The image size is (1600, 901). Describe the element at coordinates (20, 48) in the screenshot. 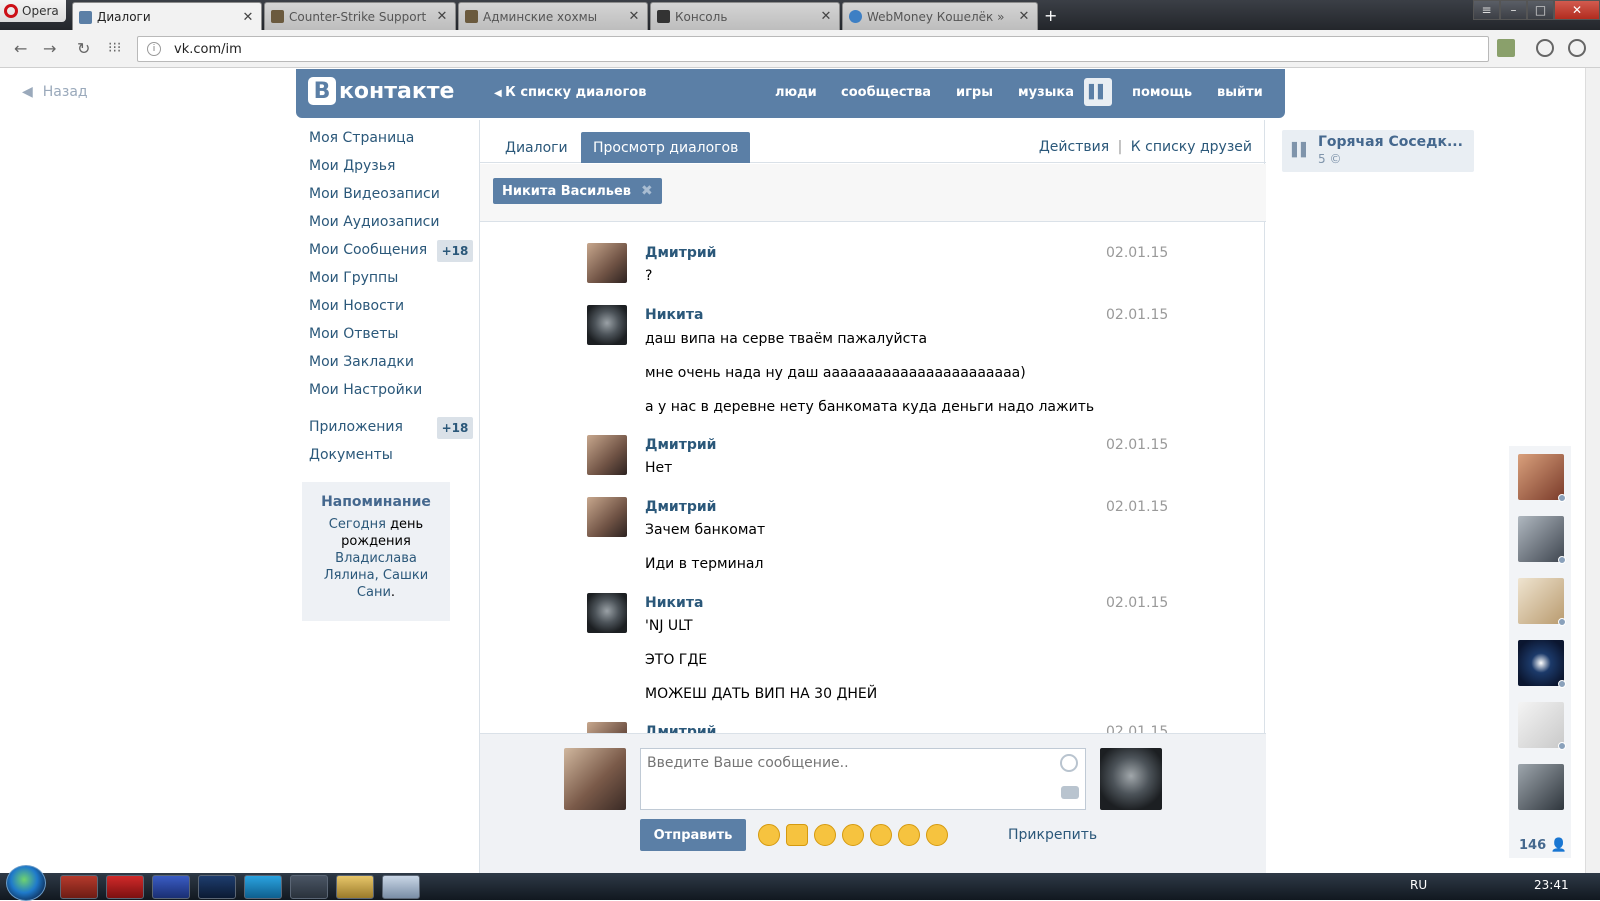

I see `back-arrow-icon: ←` at that location.